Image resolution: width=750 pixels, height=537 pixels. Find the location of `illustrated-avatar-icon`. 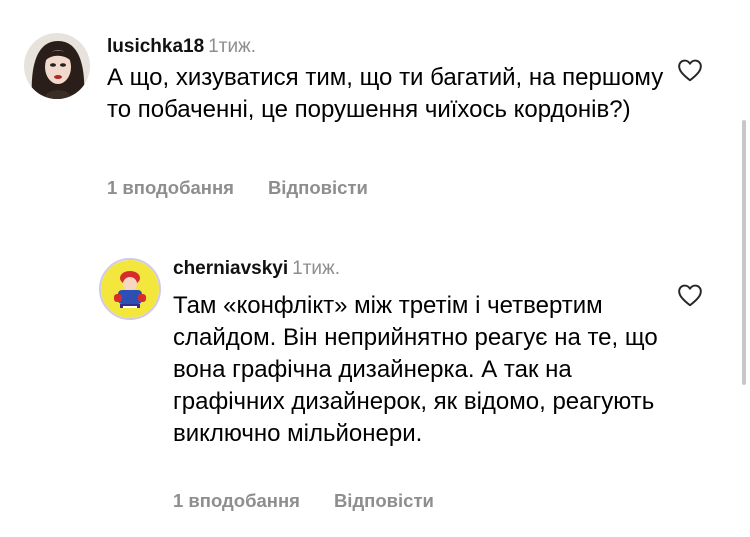

illustrated-avatar-icon is located at coordinates (130, 289).